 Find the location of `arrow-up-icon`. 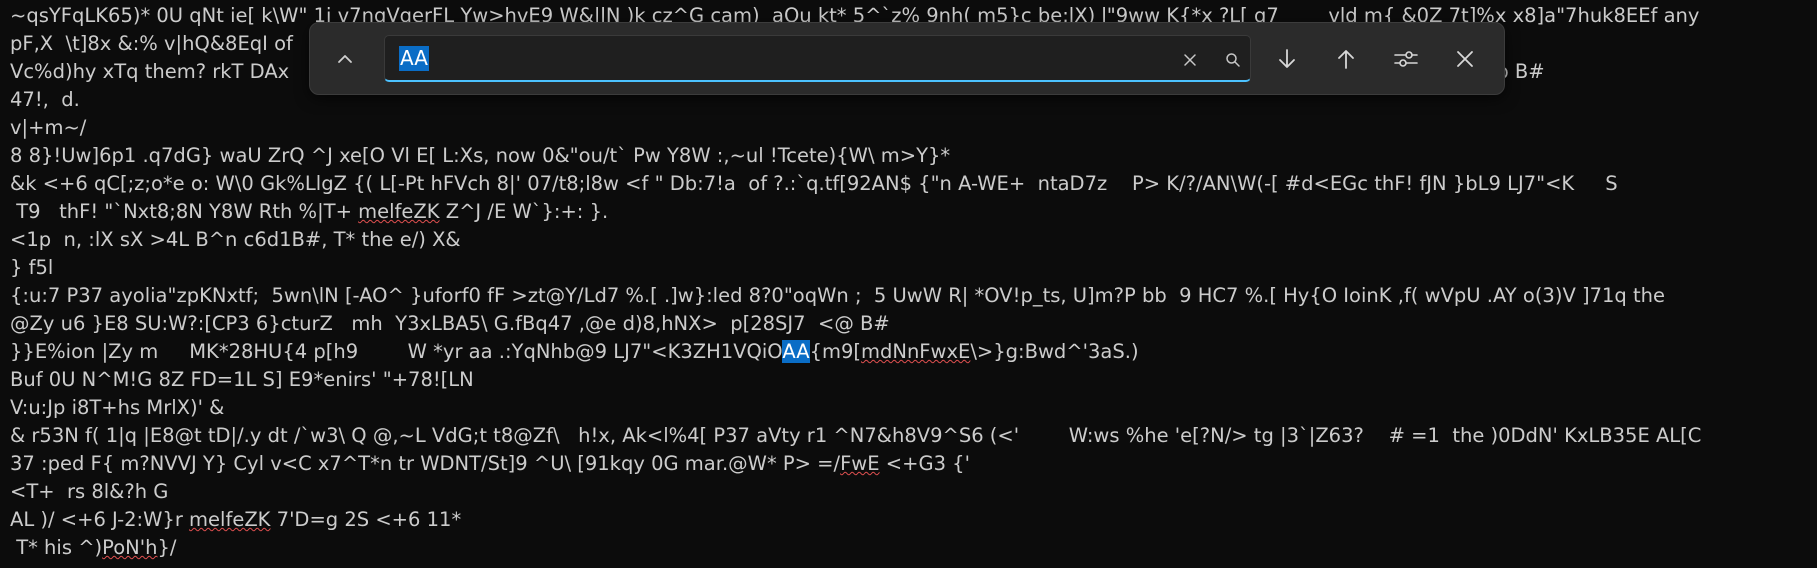

arrow-up-icon is located at coordinates (1346, 59).